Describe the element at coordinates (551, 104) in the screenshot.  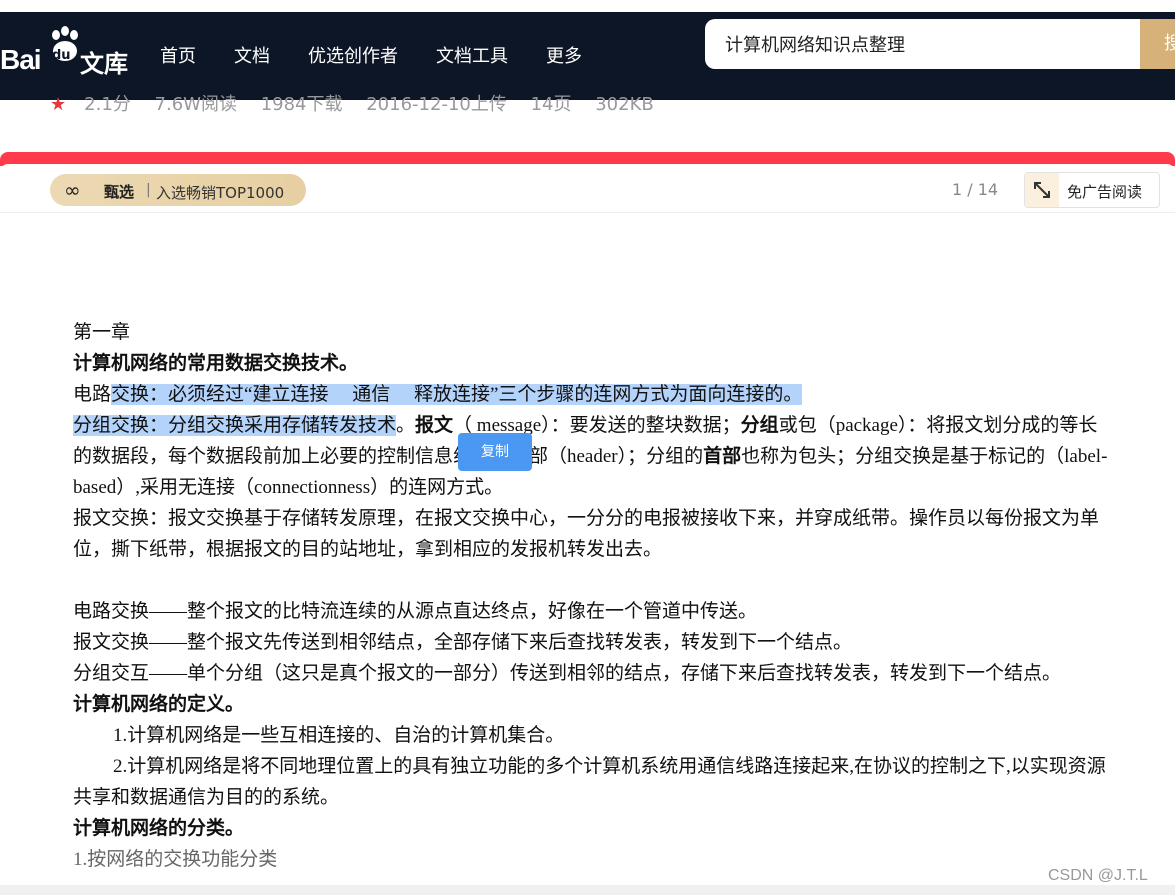
I see `meta-pages: 14页` at that location.